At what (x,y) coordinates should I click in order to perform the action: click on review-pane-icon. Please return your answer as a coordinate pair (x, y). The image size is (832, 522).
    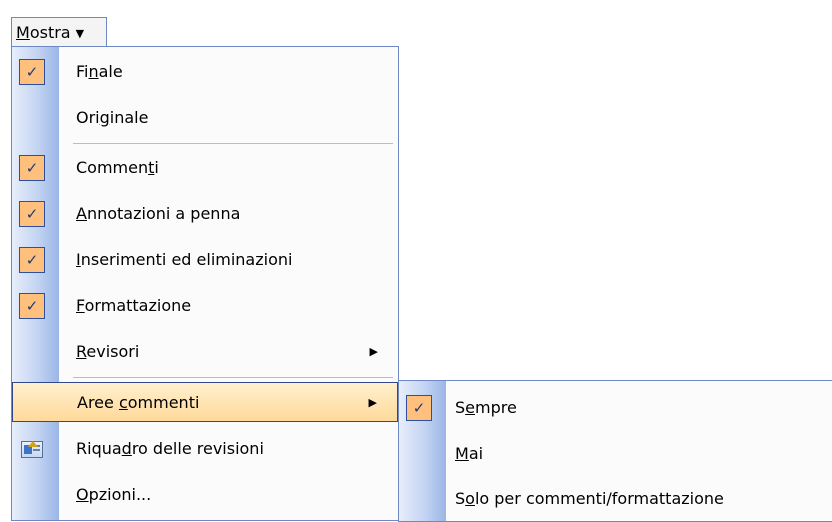
    Looking at the image, I should click on (32, 449).